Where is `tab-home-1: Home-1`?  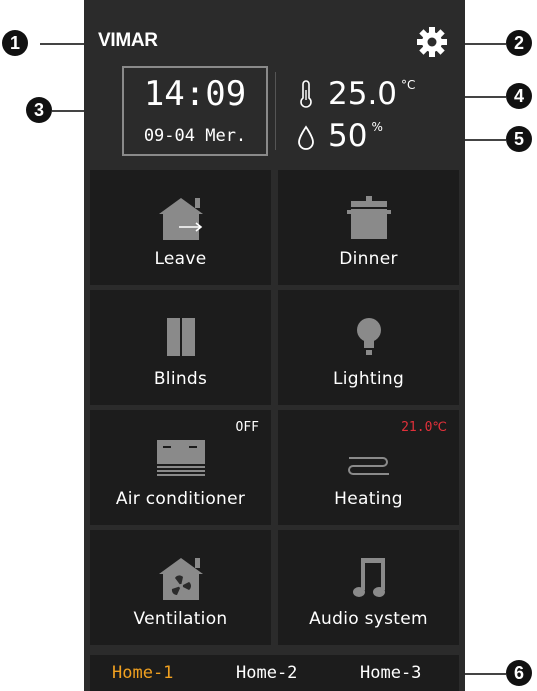
tab-home-1: Home-1 is located at coordinates (142, 673).